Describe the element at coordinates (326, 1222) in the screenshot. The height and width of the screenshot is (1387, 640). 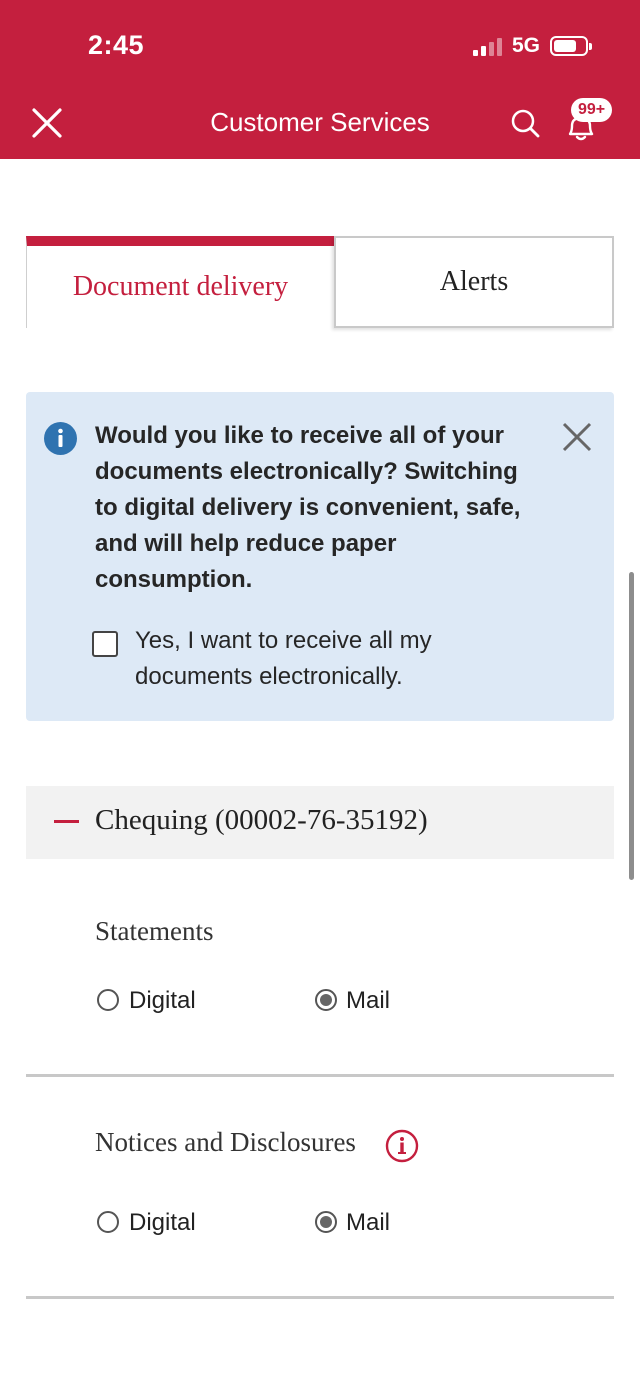
I see `notices-mail-radio` at that location.